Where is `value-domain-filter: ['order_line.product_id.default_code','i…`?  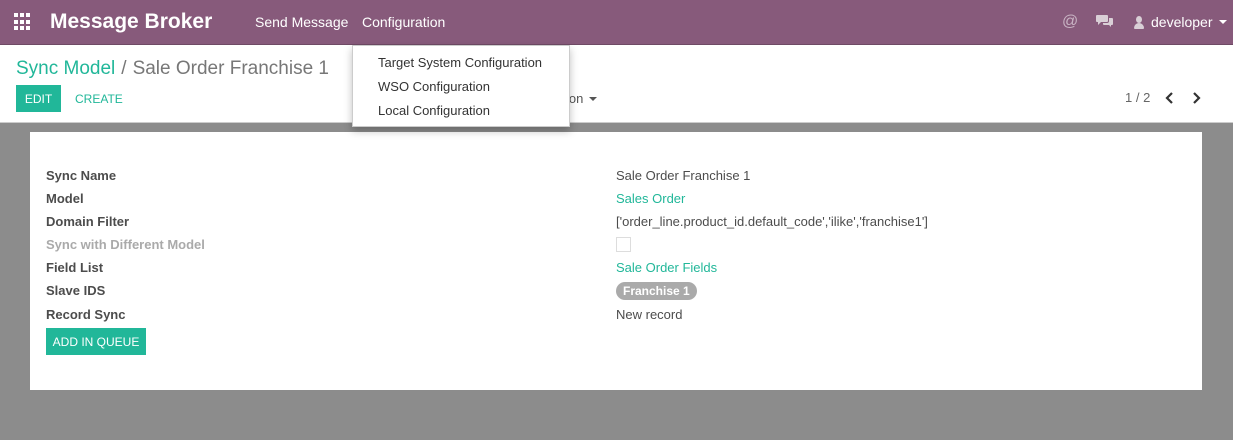
value-domain-filter: ['order_line.product_id.default_code','i… is located at coordinates (772, 221).